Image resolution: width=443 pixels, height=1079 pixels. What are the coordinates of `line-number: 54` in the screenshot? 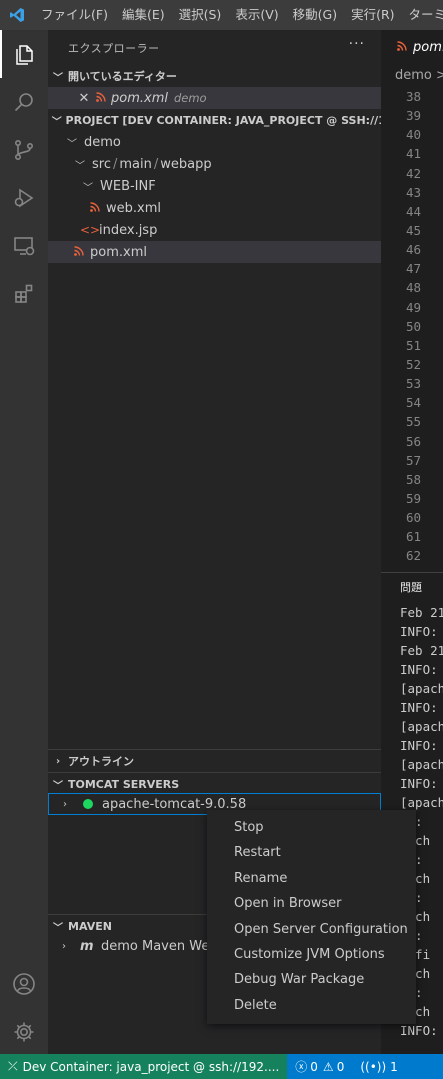 It's located at (413, 403).